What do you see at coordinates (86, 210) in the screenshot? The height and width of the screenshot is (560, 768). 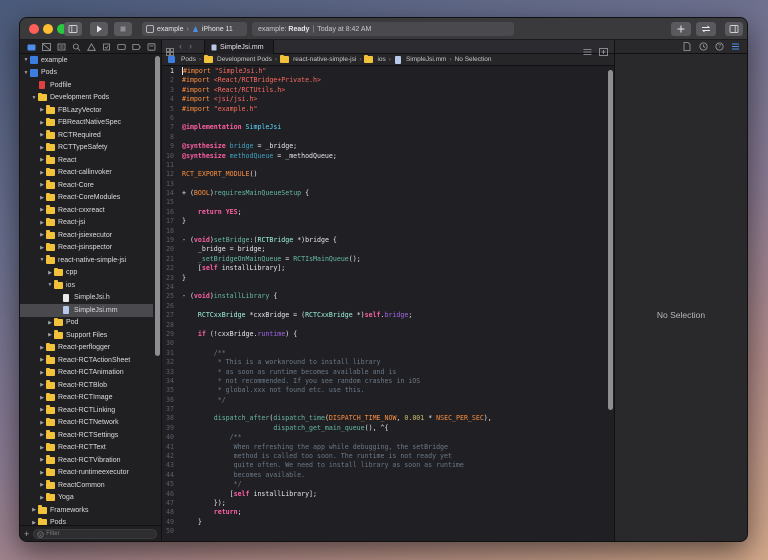 I see `file-tree-item: ▶ React-cxxreact` at bounding box center [86, 210].